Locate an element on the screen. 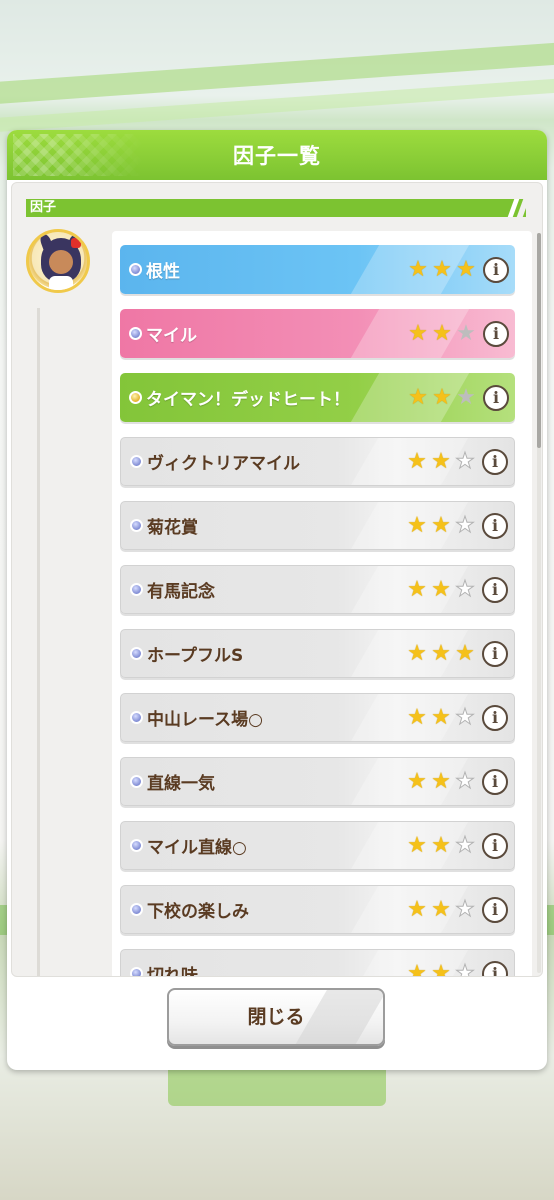  factor-item: マイル ★ ★ ★ i is located at coordinates (317, 333).